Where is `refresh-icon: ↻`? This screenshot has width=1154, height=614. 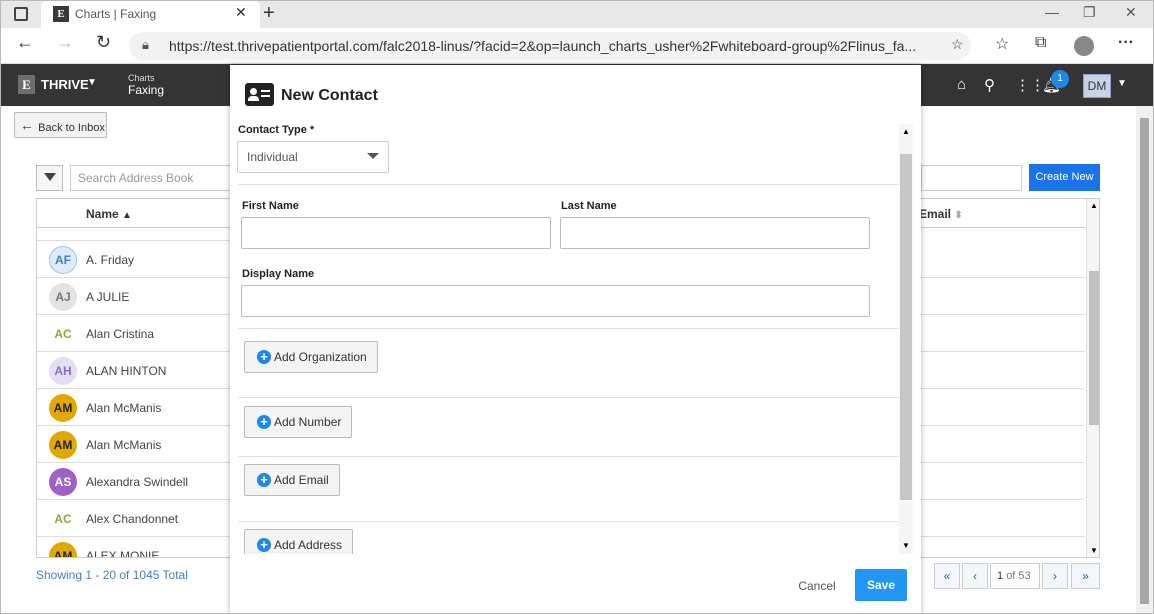 refresh-icon: ↻ is located at coordinates (103, 42).